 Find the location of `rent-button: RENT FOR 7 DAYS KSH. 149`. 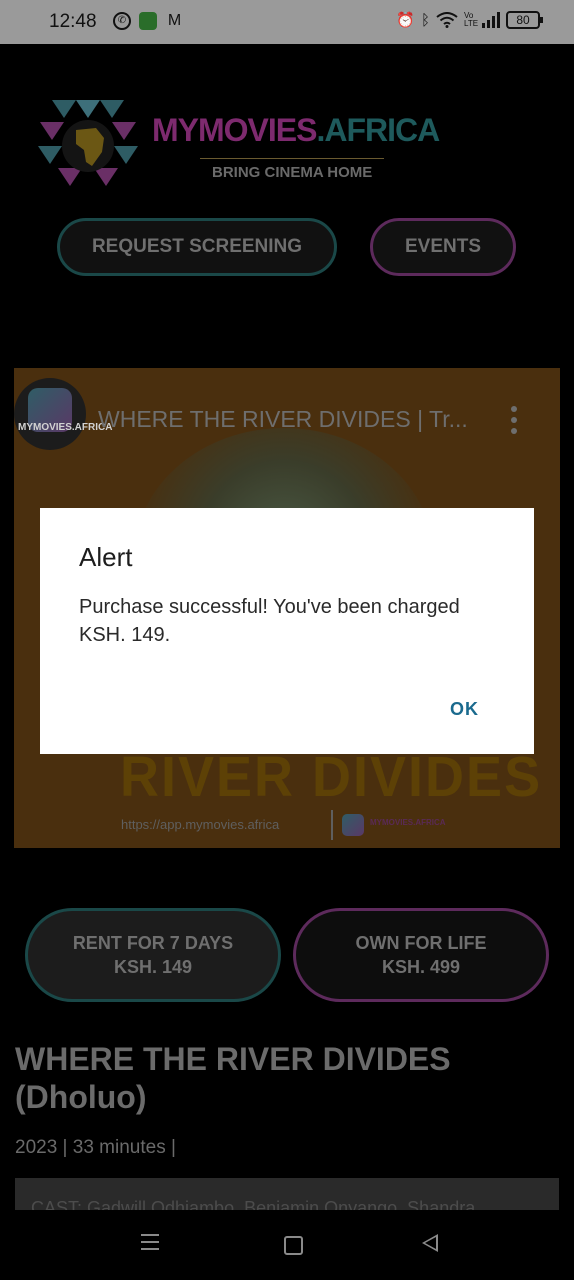

rent-button: RENT FOR 7 DAYS KSH. 149 is located at coordinates (153, 955).